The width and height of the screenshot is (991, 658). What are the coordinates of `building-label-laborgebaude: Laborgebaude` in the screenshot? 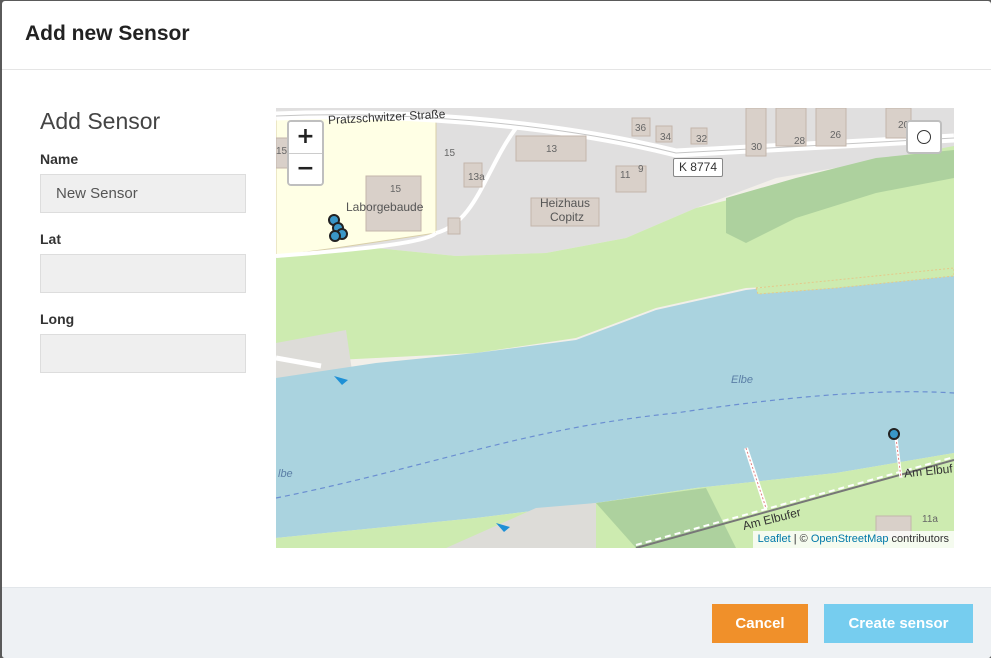 It's located at (385, 207).